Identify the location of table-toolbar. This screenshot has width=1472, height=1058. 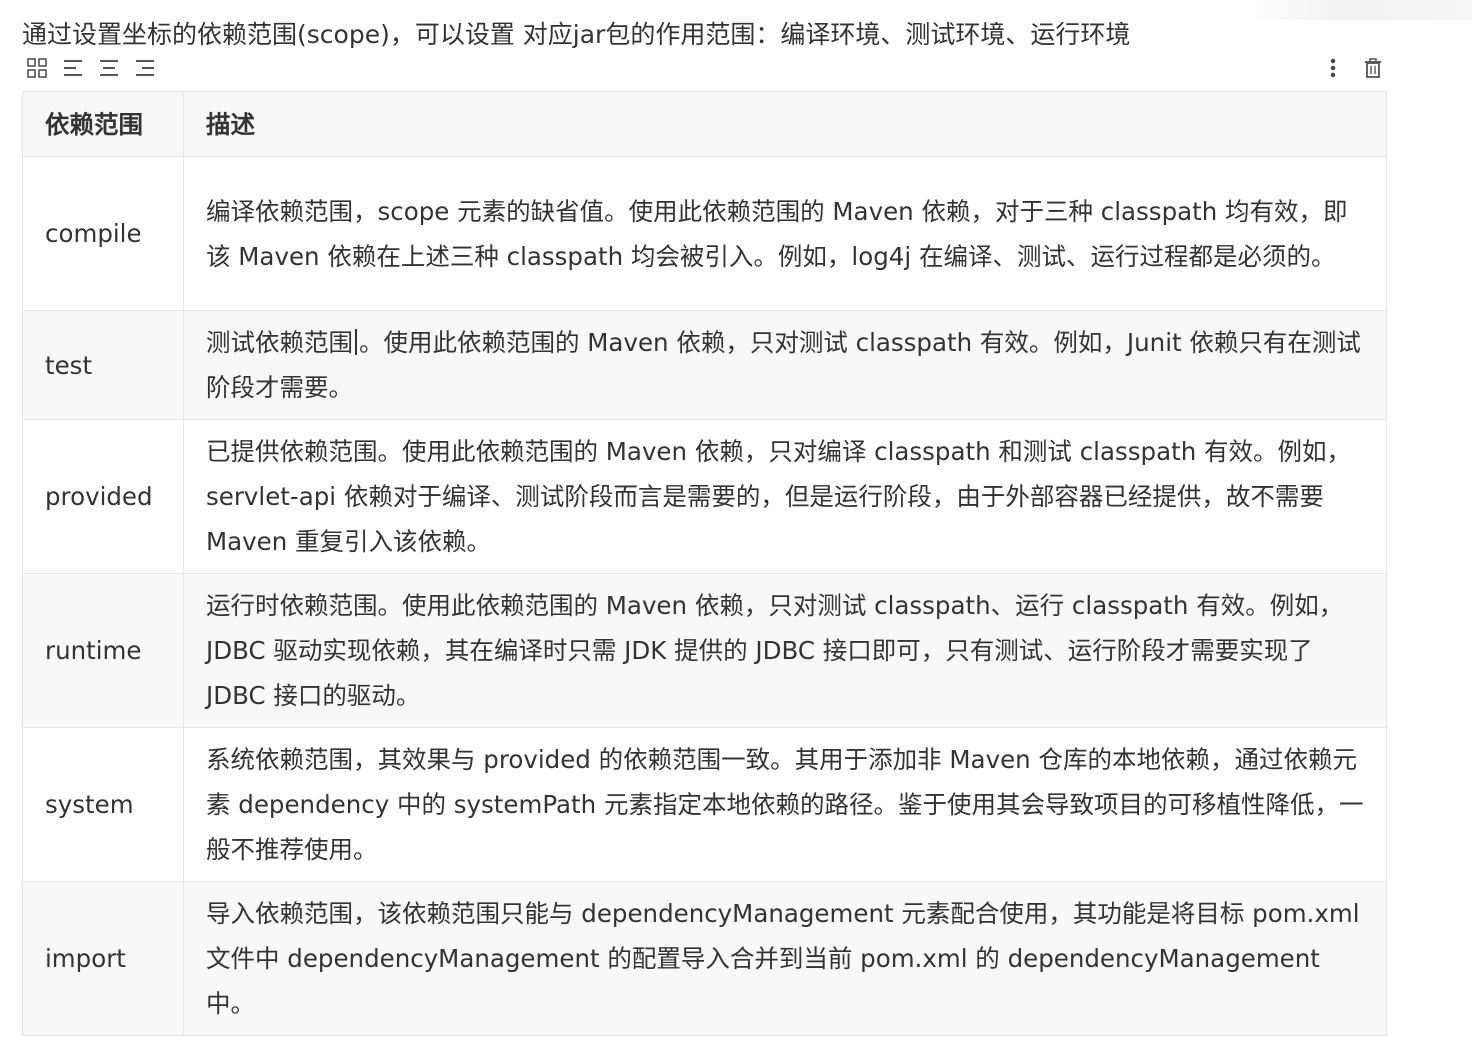
(705, 68).